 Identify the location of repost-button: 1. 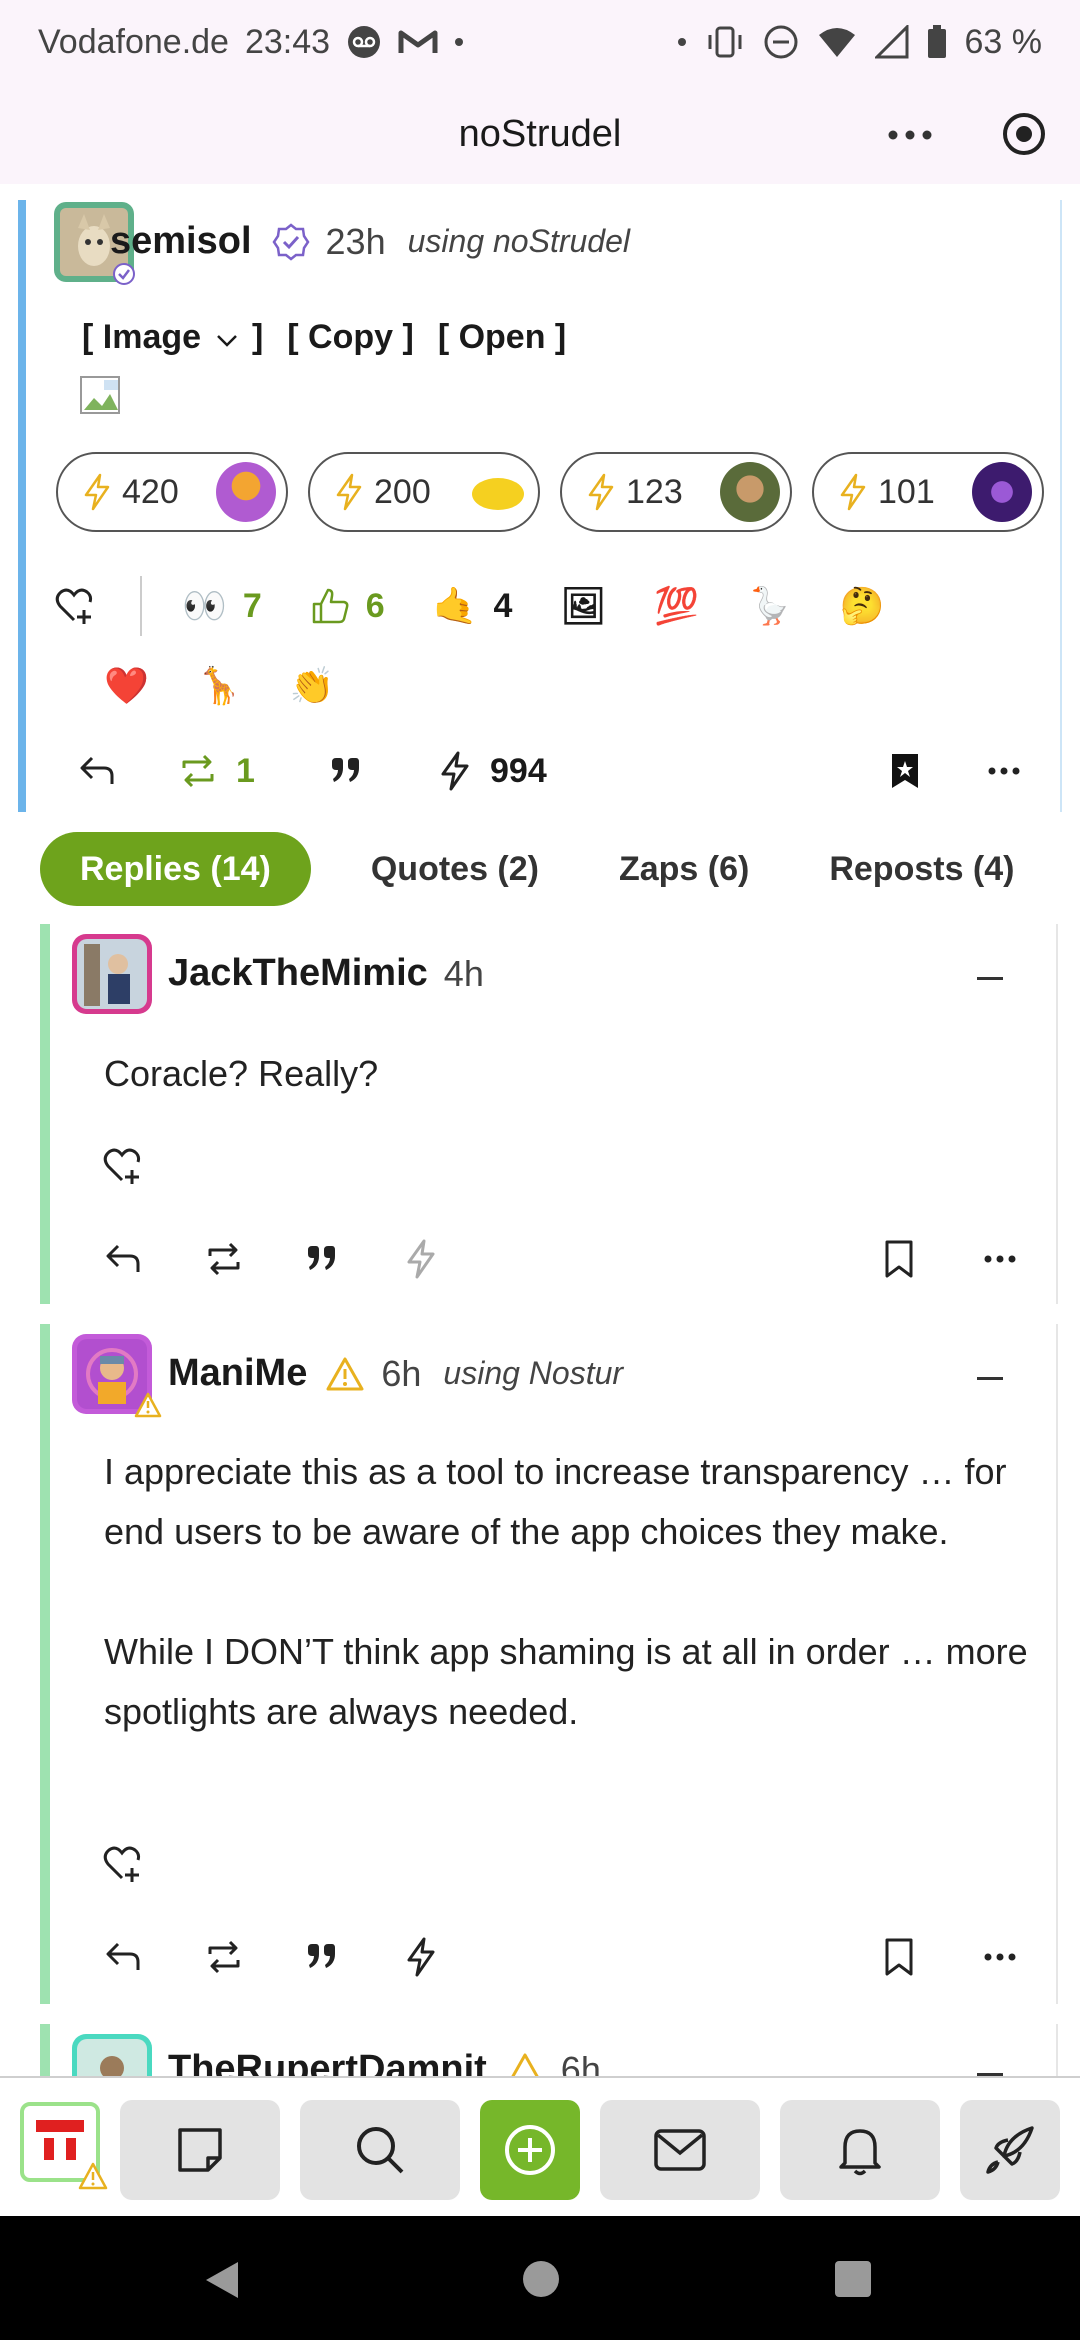
(253, 771).